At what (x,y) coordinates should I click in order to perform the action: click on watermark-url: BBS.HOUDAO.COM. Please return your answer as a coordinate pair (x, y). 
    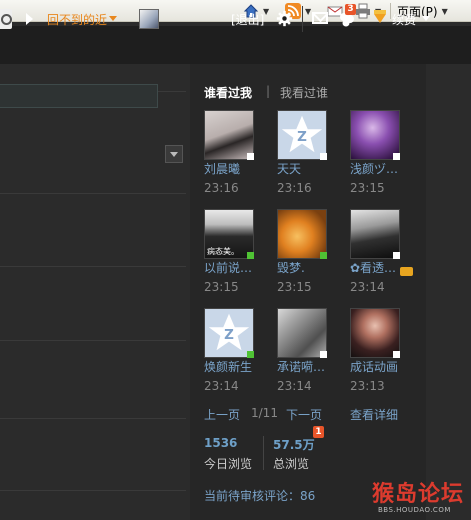
    Looking at the image, I should click on (414, 510).